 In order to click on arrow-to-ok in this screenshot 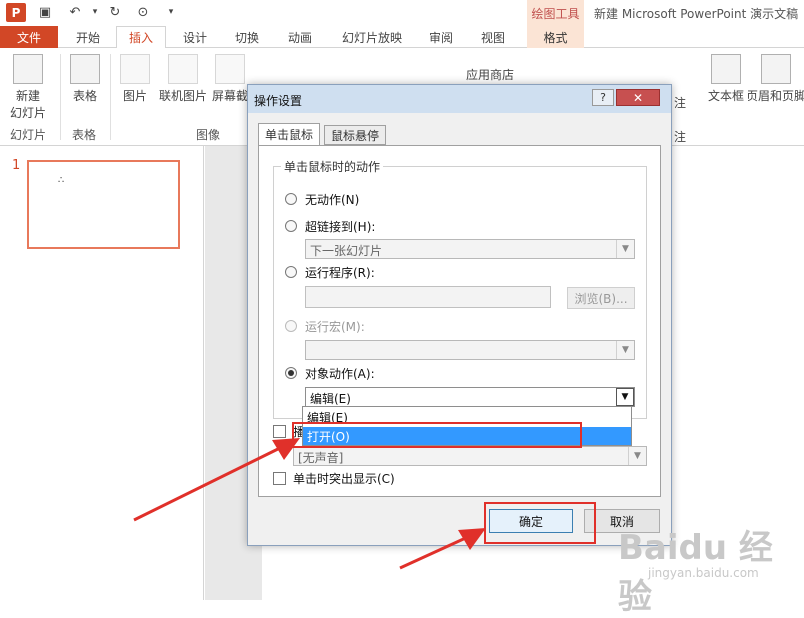, I will do `click(442, 549)`.